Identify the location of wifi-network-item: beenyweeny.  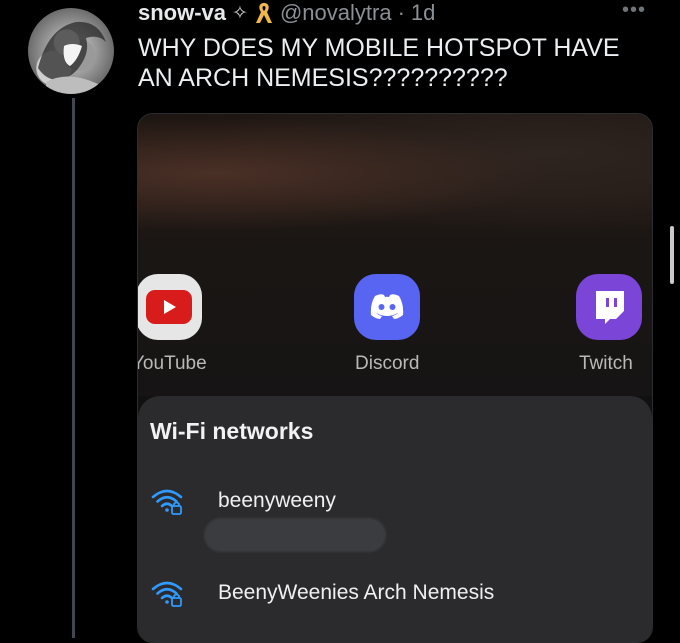
(243, 501).